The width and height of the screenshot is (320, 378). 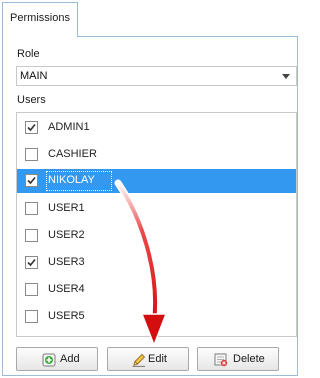 What do you see at coordinates (156, 155) in the screenshot?
I see `list-item: CASHIER` at bounding box center [156, 155].